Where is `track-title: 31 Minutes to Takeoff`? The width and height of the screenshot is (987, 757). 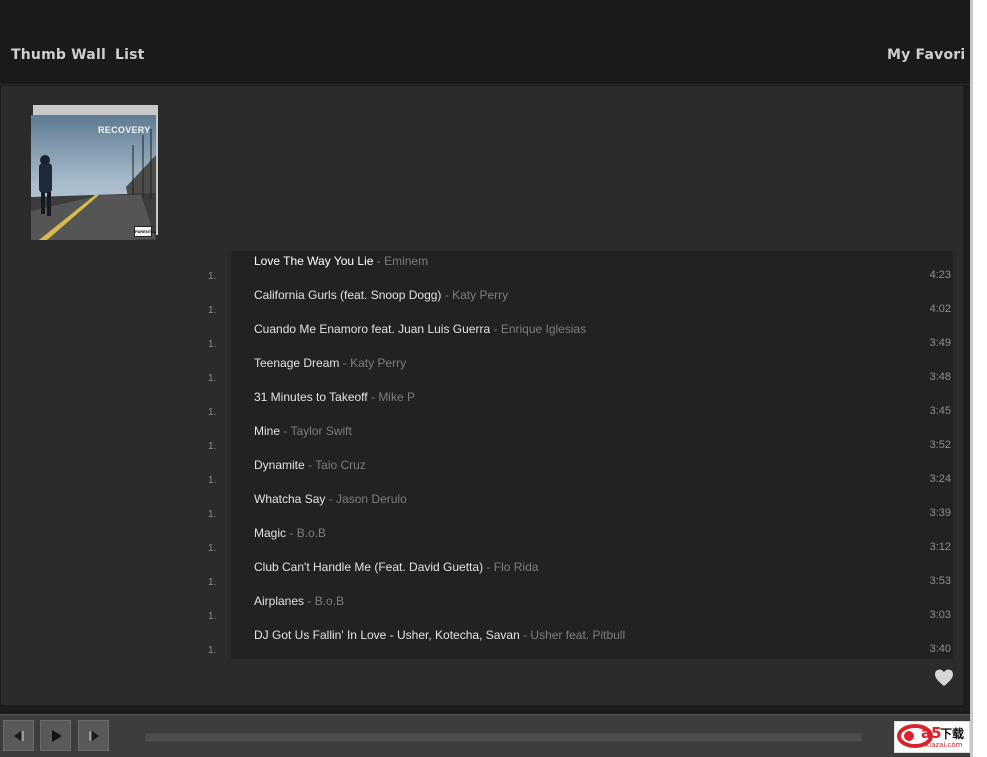
track-title: 31 Minutes to Takeoff is located at coordinates (311, 397).